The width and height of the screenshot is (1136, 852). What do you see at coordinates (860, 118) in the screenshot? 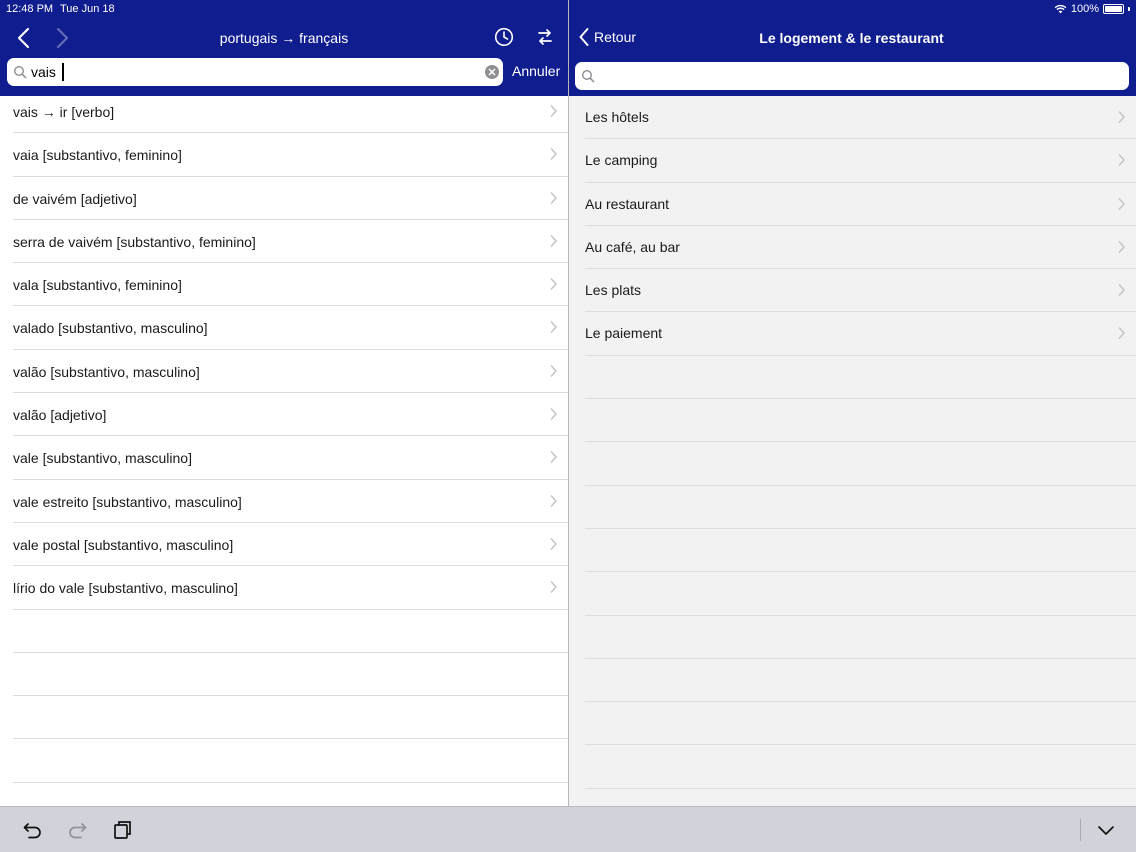
I see `list-item: Les hôtels` at bounding box center [860, 118].